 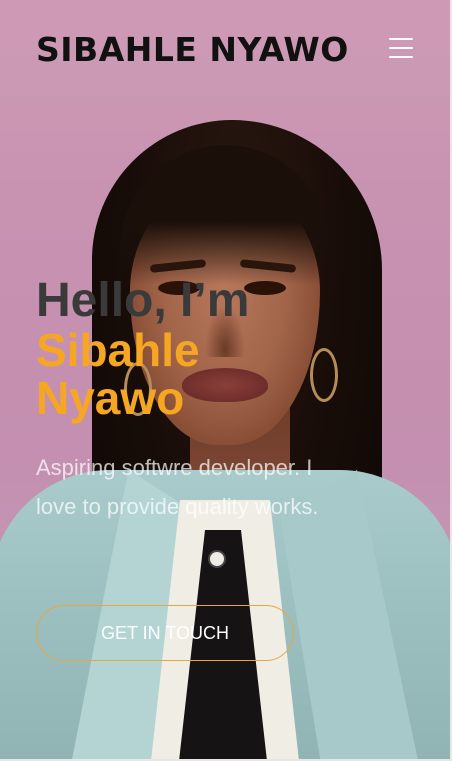 I want to click on hero-name: Sibahle Nyawo, so click(x=118, y=374).